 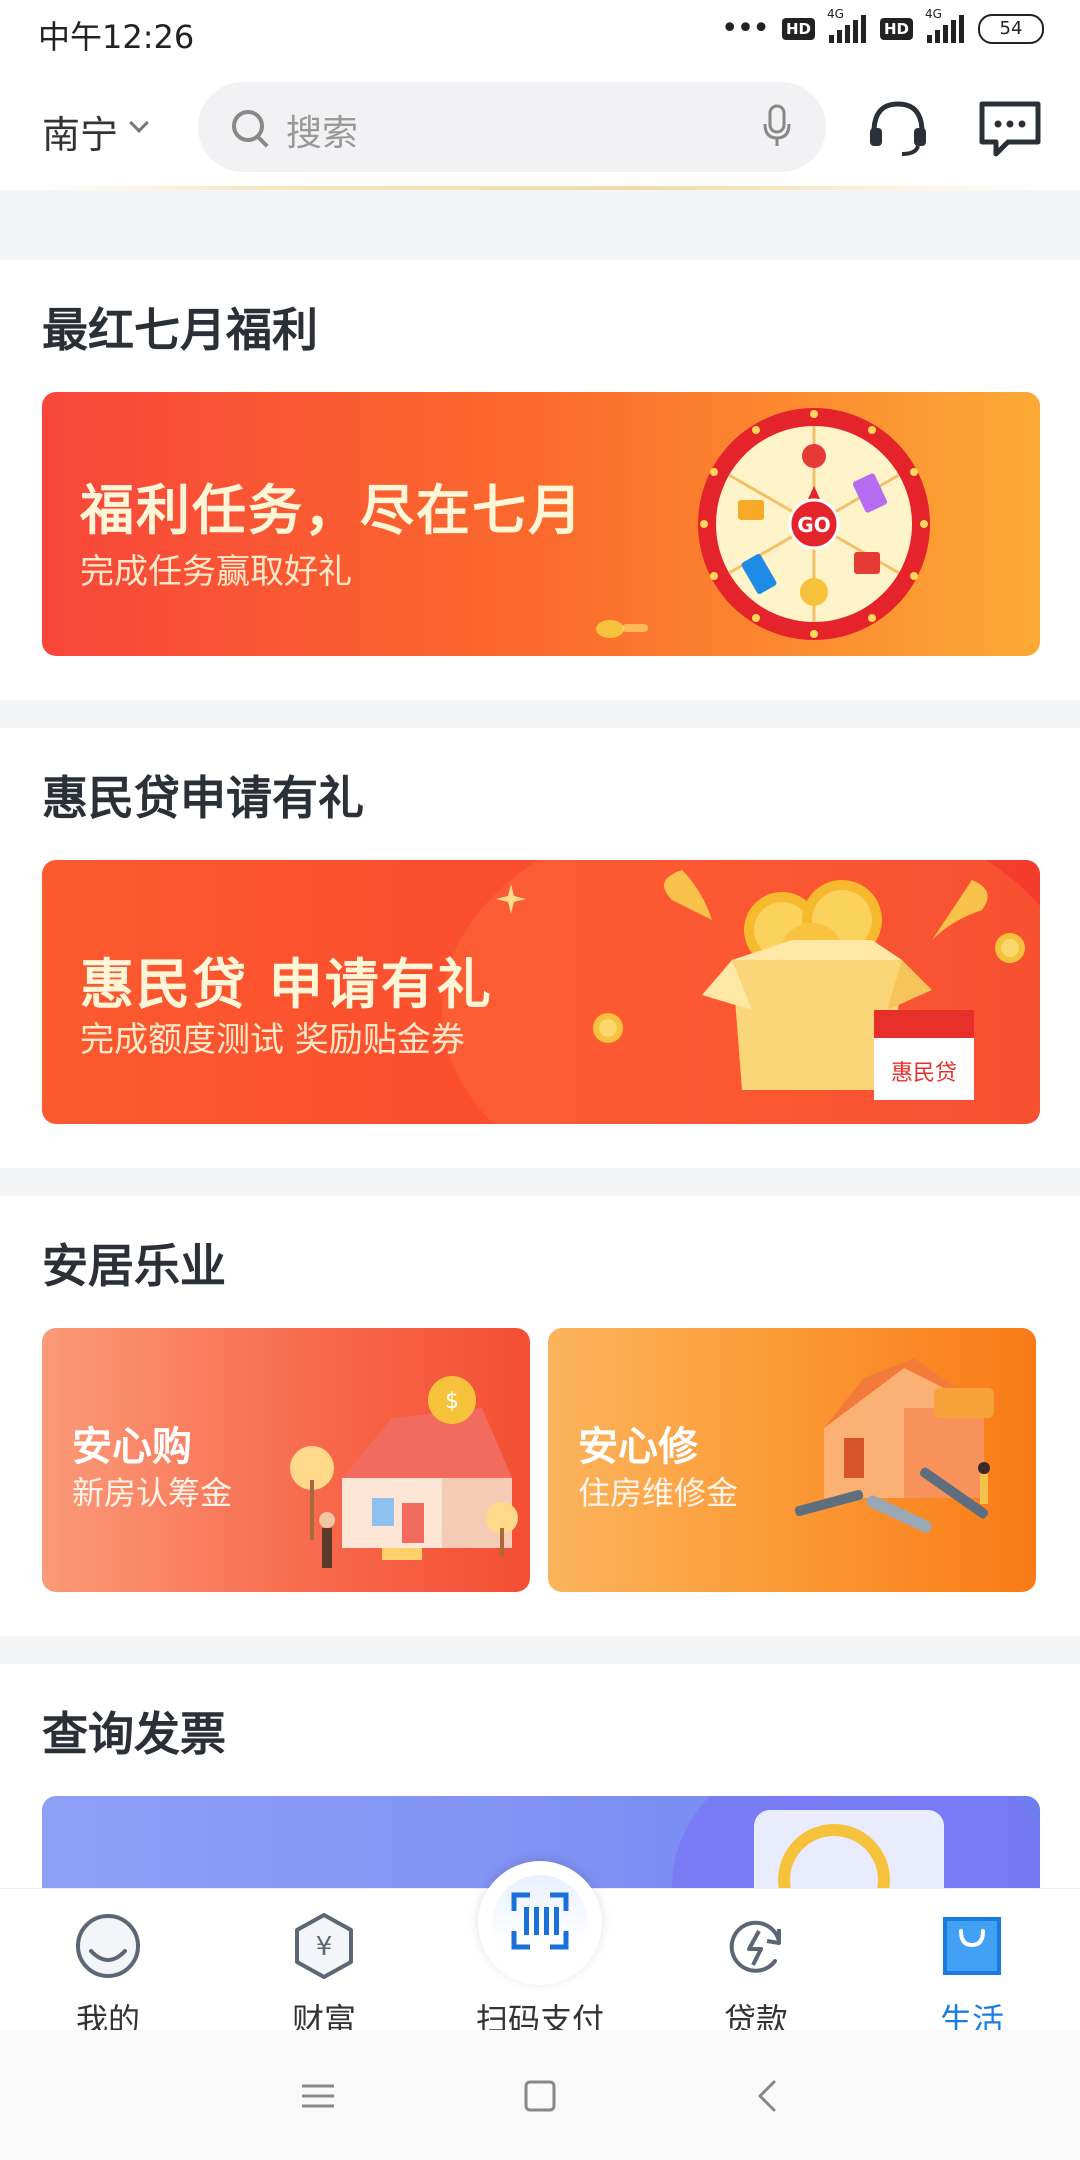 I want to click on app-header: 南宁 搜索, so click(x=540, y=128).